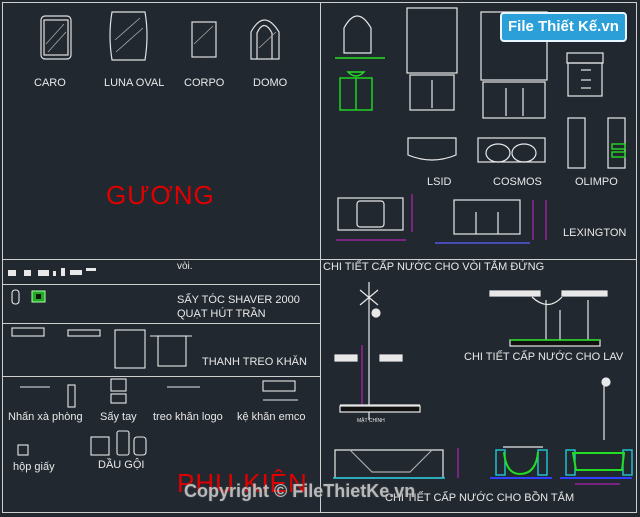 The width and height of the screenshot is (640, 517). What do you see at coordinates (50, 83) in the screenshot?
I see `mirror-label-caro: CARO` at bounding box center [50, 83].